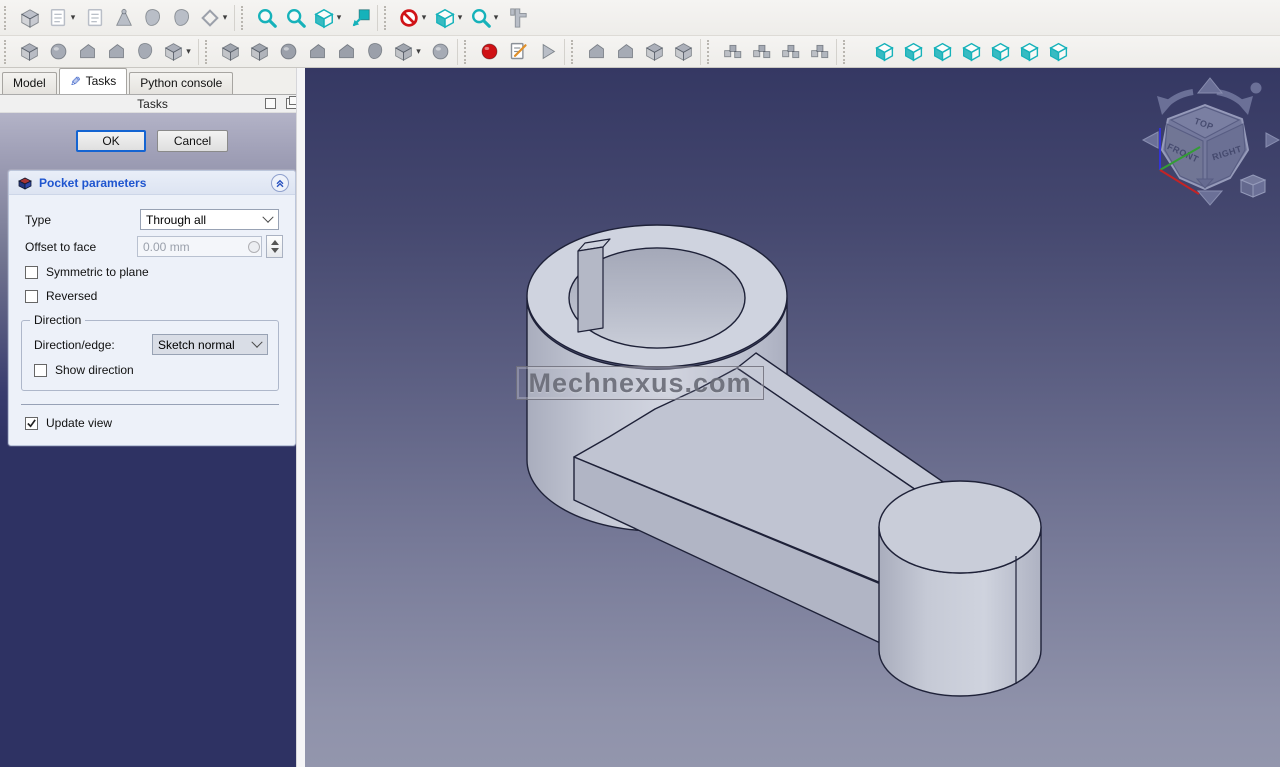 This screenshot has width=1280, height=767. Describe the element at coordinates (346, 51) in the screenshot. I see `subtractive-sweep-button` at that location.